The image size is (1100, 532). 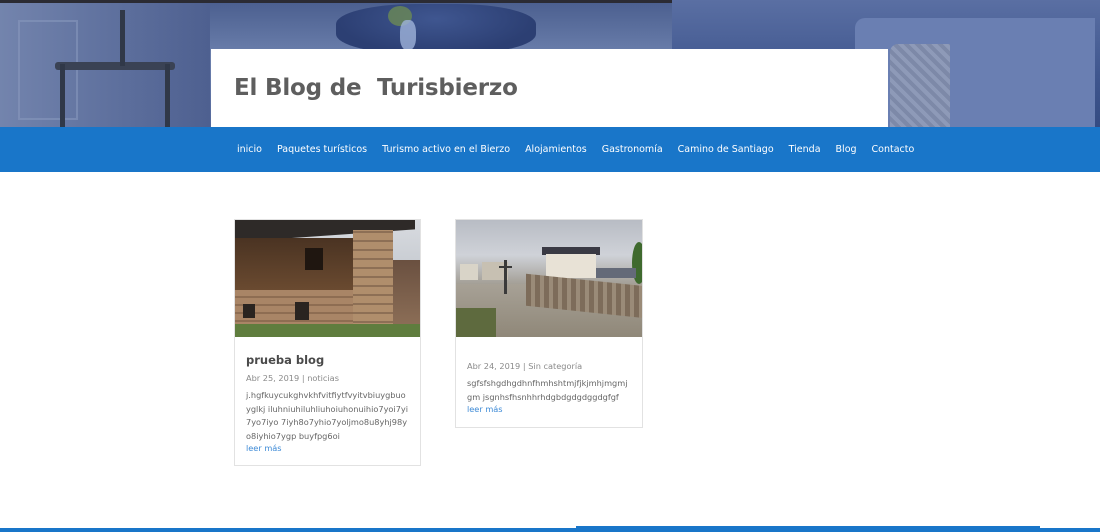 I want to click on footer-bar, so click(x=550, y=529).